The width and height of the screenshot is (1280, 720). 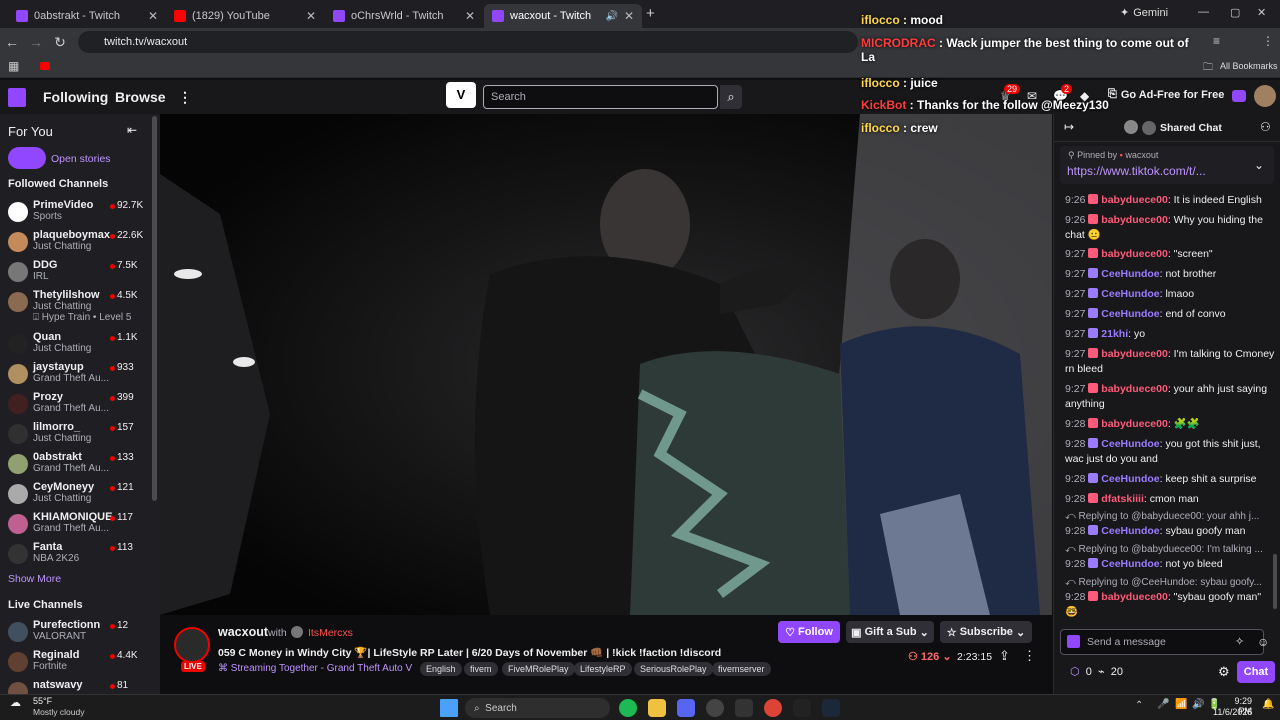 What do you see at coordinates (243, 632) in the screenshot?
I see `streamer-name: wacxout` at bounding box center [243, 632].